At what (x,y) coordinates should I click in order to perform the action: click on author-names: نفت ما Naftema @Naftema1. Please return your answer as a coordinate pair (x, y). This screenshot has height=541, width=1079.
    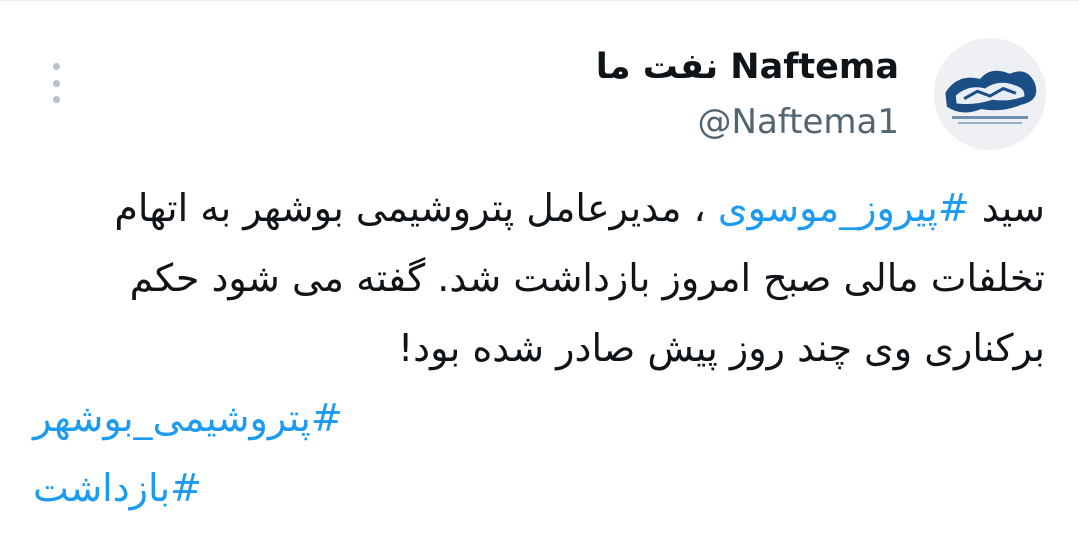
    Looking at the image, I should click on (747, 94).